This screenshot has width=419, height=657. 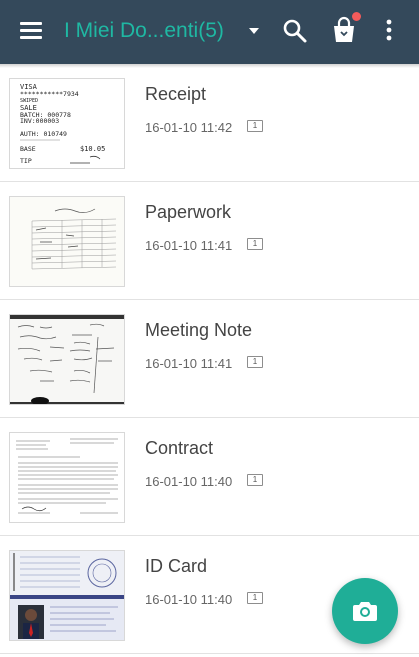 What do you see at coordinates (67, 359) in the screenshot?
I see `meeting-note-thumbnail` at bounding box center [67, 359].